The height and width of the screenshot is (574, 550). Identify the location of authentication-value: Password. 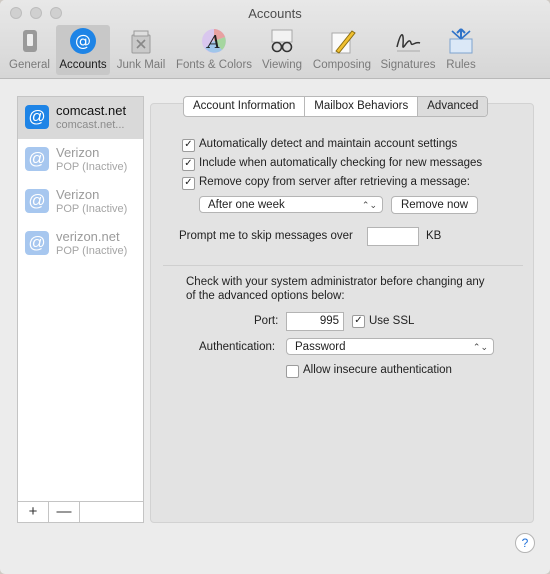
(320, 347).